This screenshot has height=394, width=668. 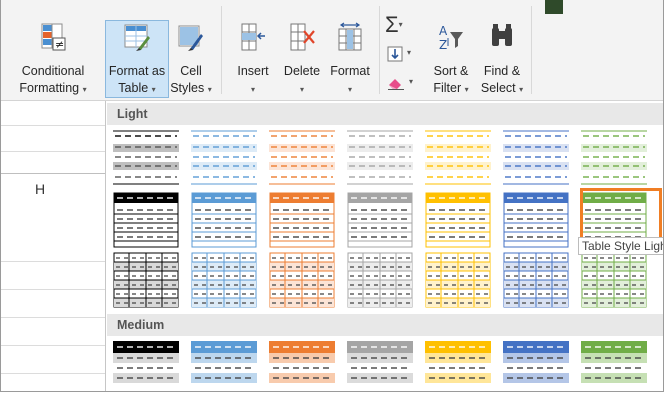 I want to click on format-as-table-label-2: Table ▾, so click(x=137, y=88).